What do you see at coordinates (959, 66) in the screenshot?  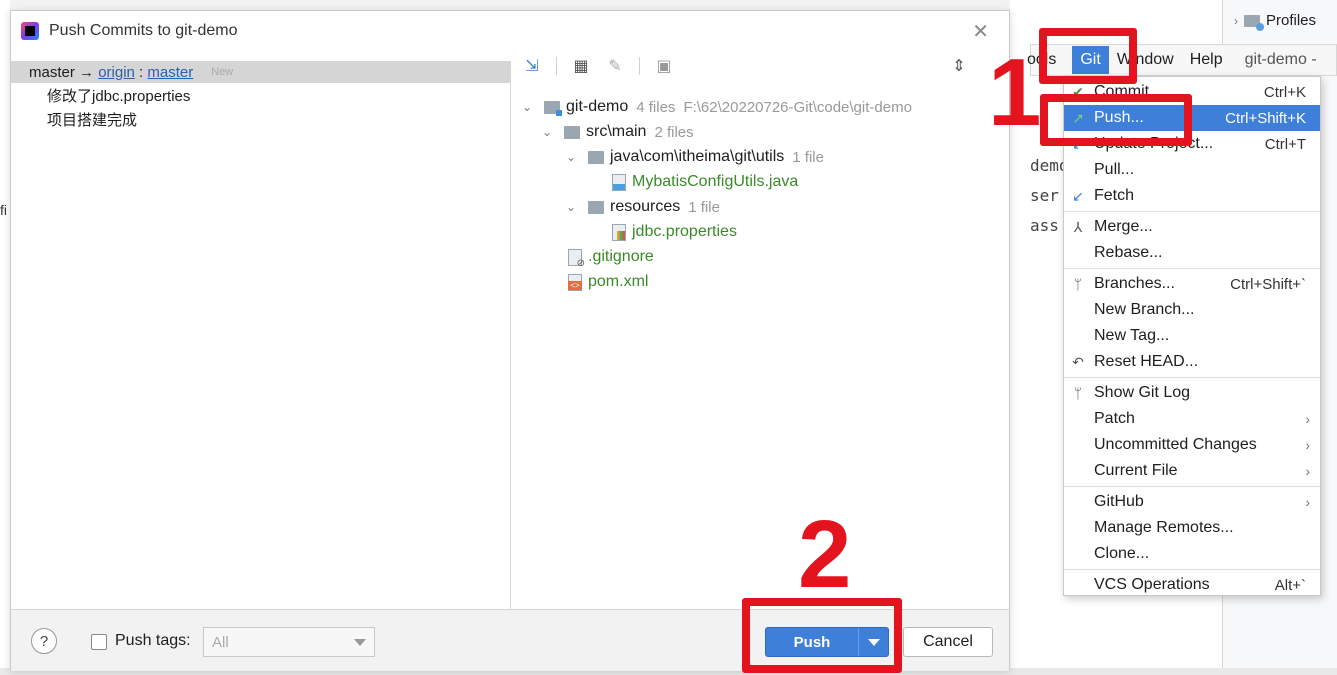 I see `expand-all-icon: ⇕` at bounding box center [959, 66].